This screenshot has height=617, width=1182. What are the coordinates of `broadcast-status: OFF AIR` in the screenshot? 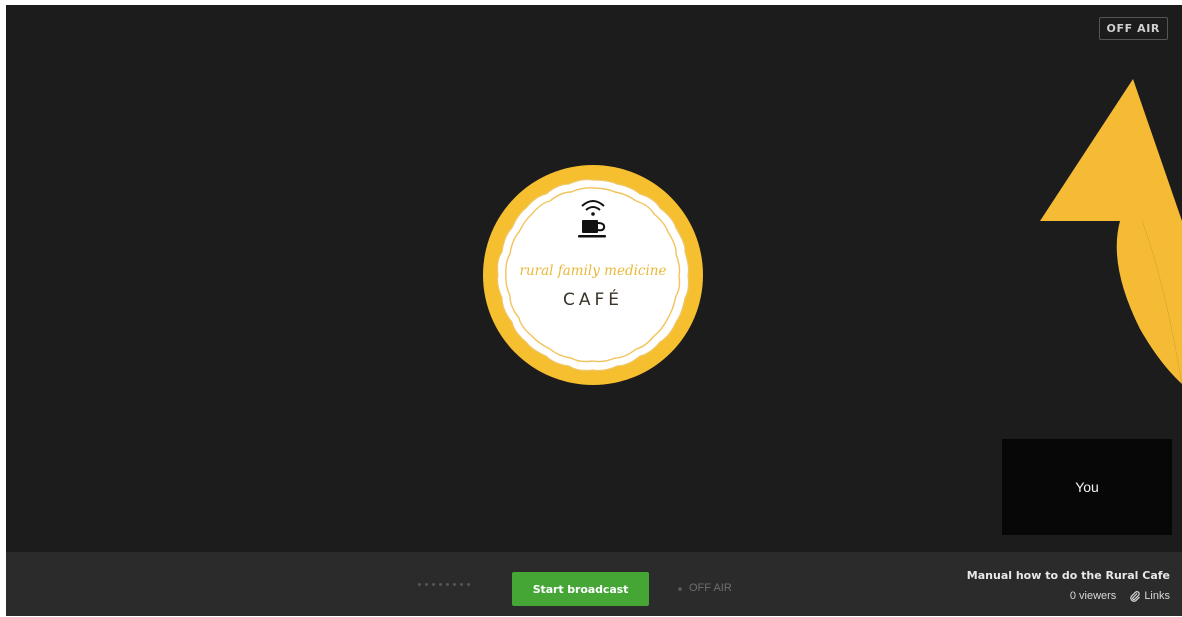 It's located at (705, 588).